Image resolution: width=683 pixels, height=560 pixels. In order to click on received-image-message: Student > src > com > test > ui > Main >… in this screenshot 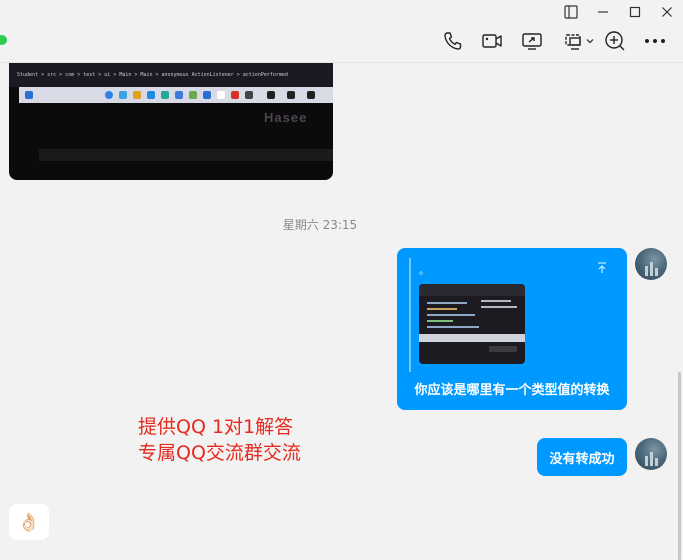, I will do `click(171, 121)`.